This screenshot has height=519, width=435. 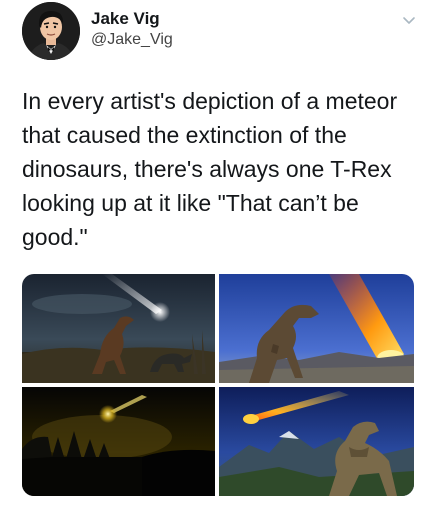 I want to click on trex-looking-at-meteor-photo-icon, so click(x=316, y=328).